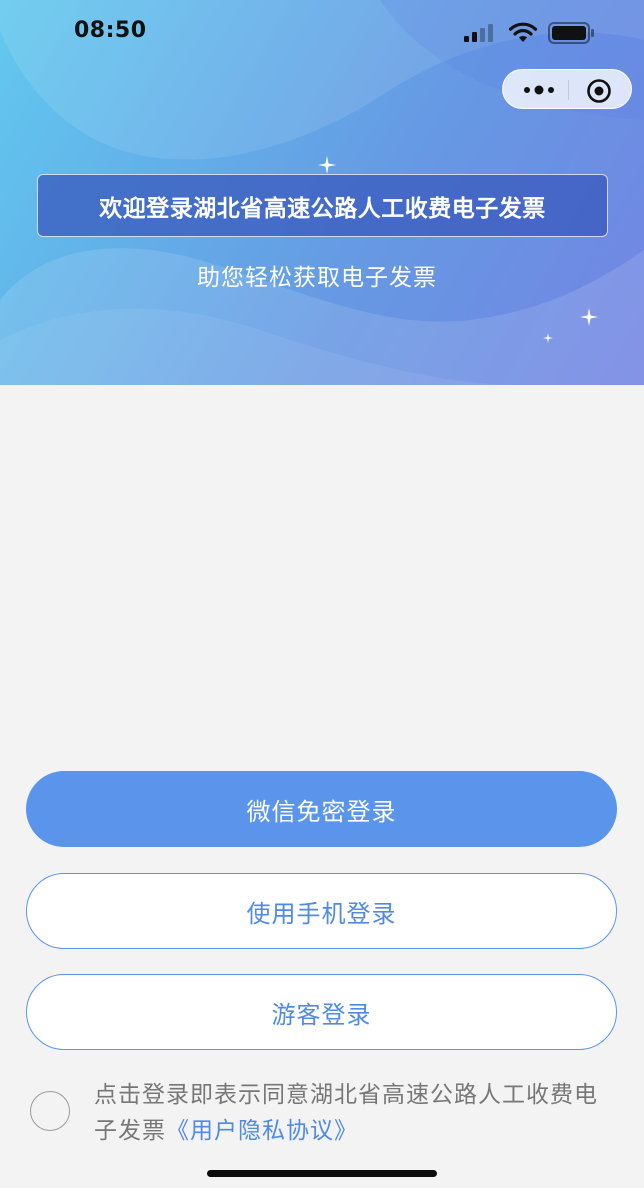 The image size is (644, 1188). Describe the element at coordinates (317, 278) in the screenshot. I see `welcome-subtitle: 助您轻松获取电子发票` at that location.